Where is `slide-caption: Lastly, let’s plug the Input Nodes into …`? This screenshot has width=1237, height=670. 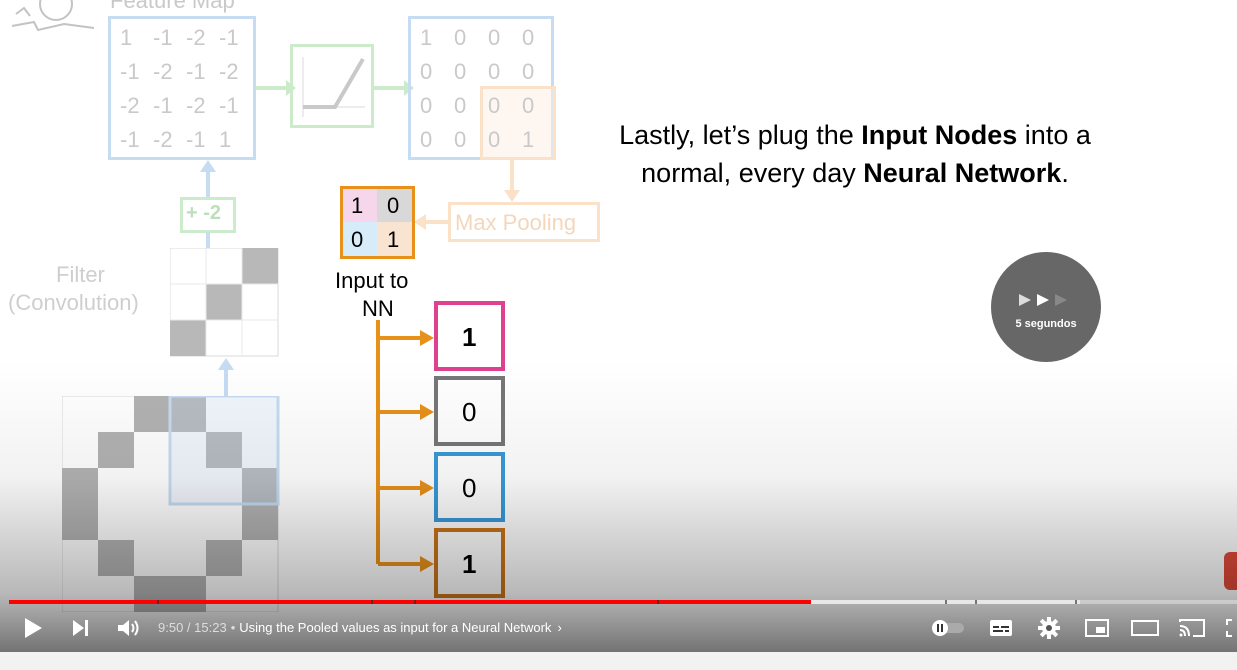
slide-caption: Lastly, let’s plug the Input Nodes into … is located at coordinates (855, 154).